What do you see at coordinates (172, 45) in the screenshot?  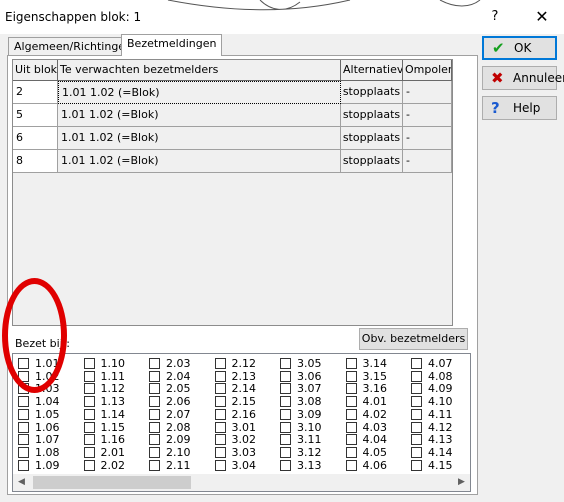 I see `tab-bezetmeldingen: Bezetmeldingen` at bounding box center [172, 45].